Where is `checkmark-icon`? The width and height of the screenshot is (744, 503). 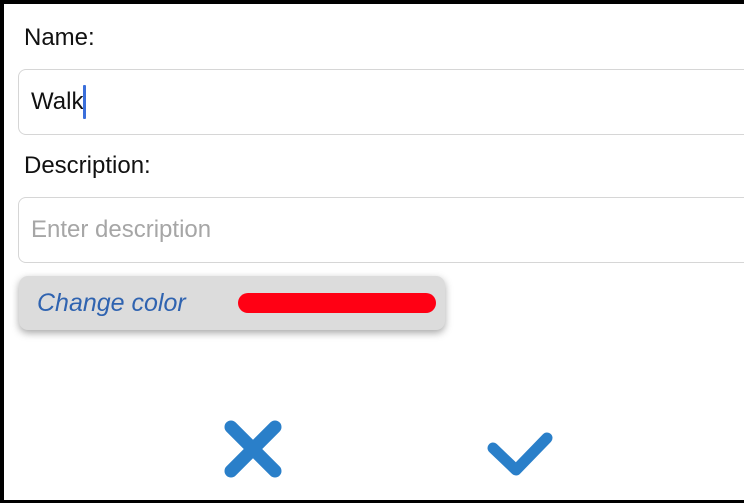 checkmark-icon is located at coordinates (520, 454).